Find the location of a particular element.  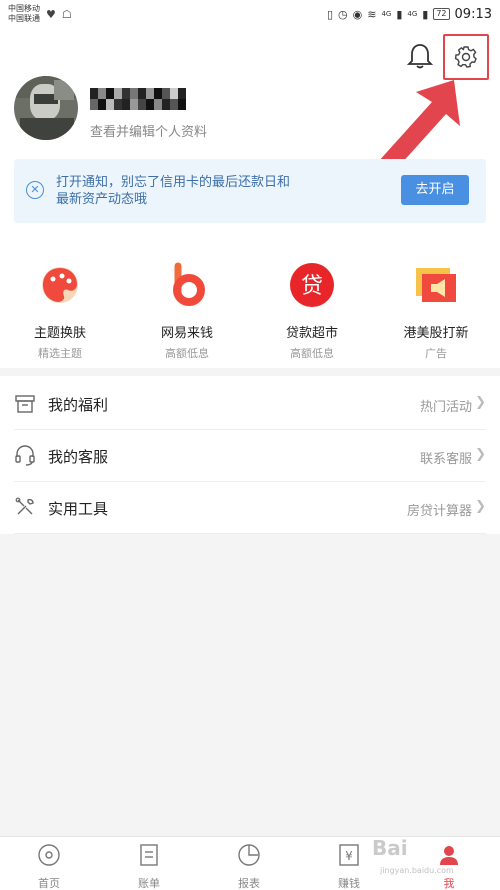

feature-theme: 主题换肤 精选主题 is located at coordinates (60, 311).